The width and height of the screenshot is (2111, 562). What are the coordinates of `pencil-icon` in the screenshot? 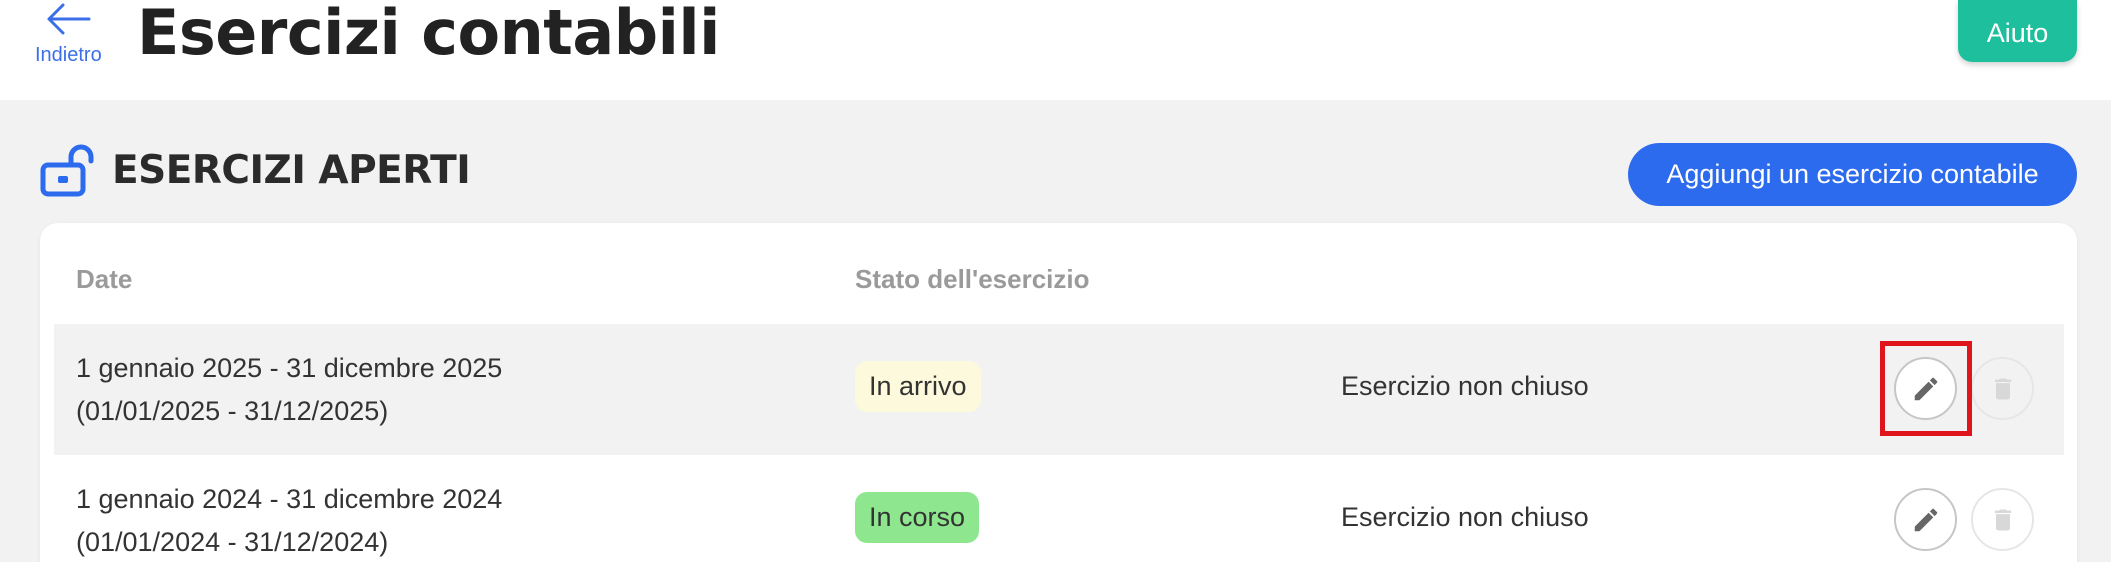 It's located at (1925, 519).